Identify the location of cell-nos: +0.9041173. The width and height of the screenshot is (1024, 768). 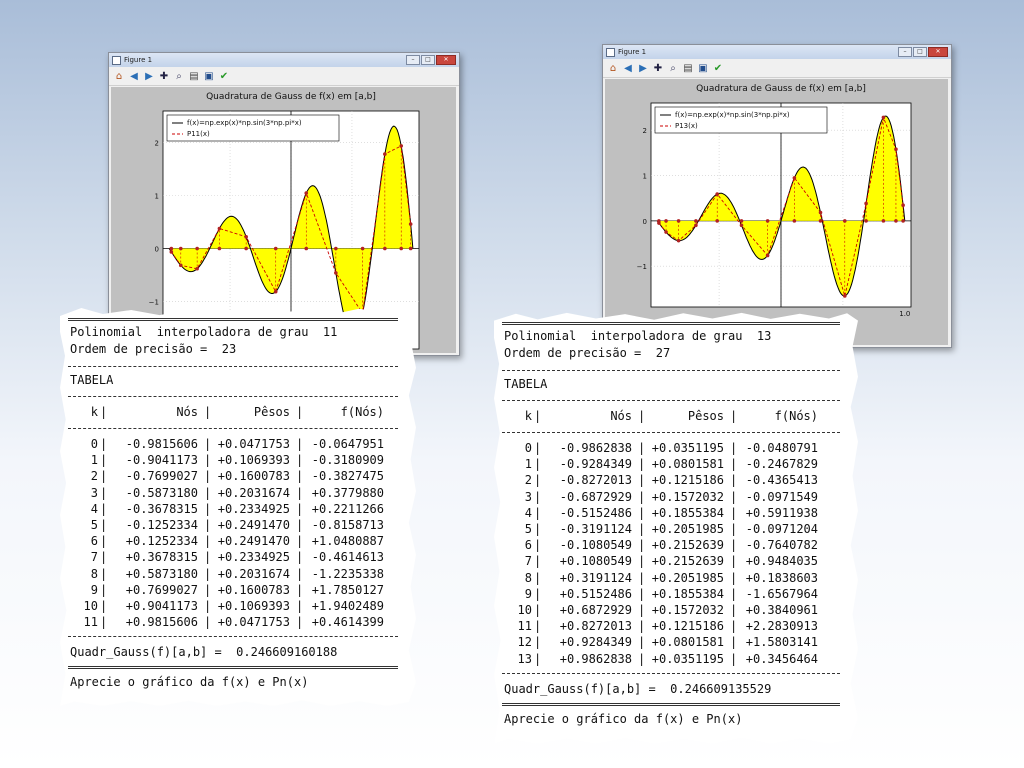
(161, 606).